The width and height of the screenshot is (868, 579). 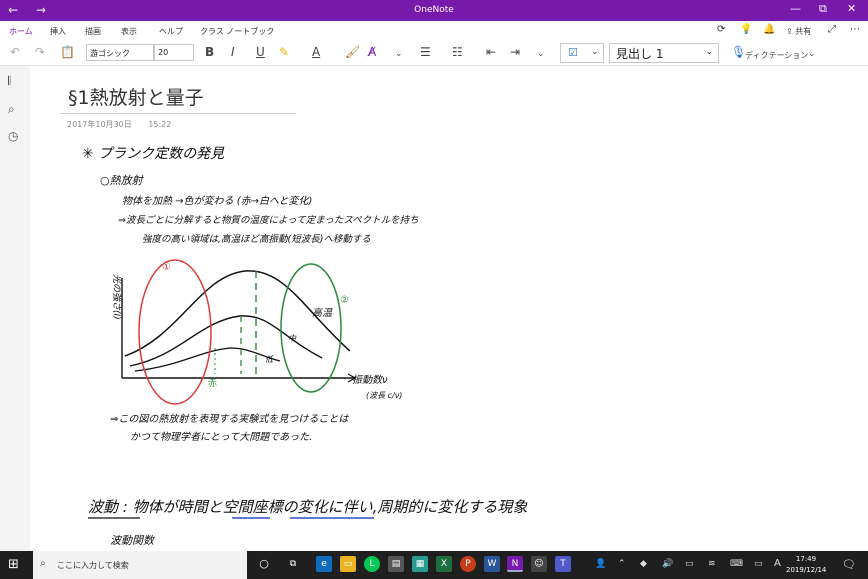 What do you see at coordinates (322, 313) in the screenshot?
I see `high-temp-label: 高温` at bounding box center [322, 313].